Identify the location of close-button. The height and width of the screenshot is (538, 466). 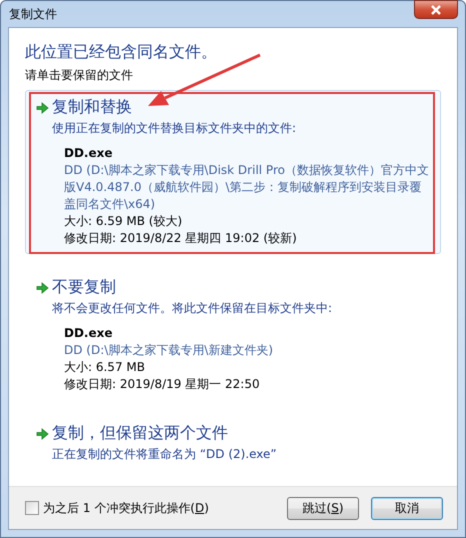
(436, 9).